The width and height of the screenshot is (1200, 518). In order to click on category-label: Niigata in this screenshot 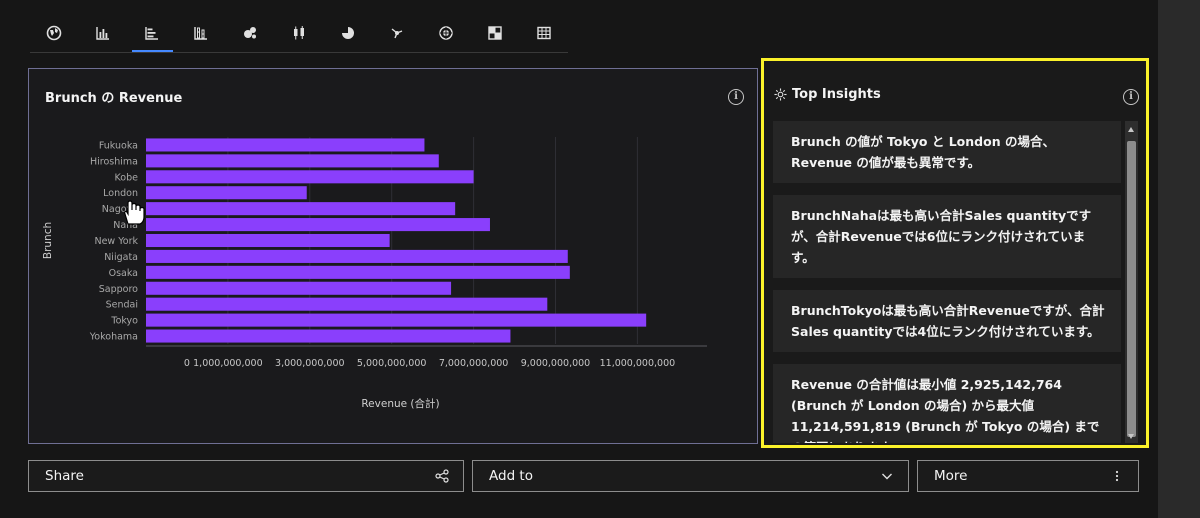, I will do `click(121, 257)`.